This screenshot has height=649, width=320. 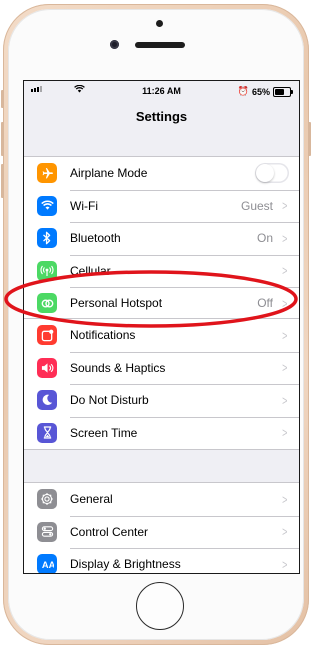 I want to click on settings-row-value: Guest, so click(x=256, y=205).